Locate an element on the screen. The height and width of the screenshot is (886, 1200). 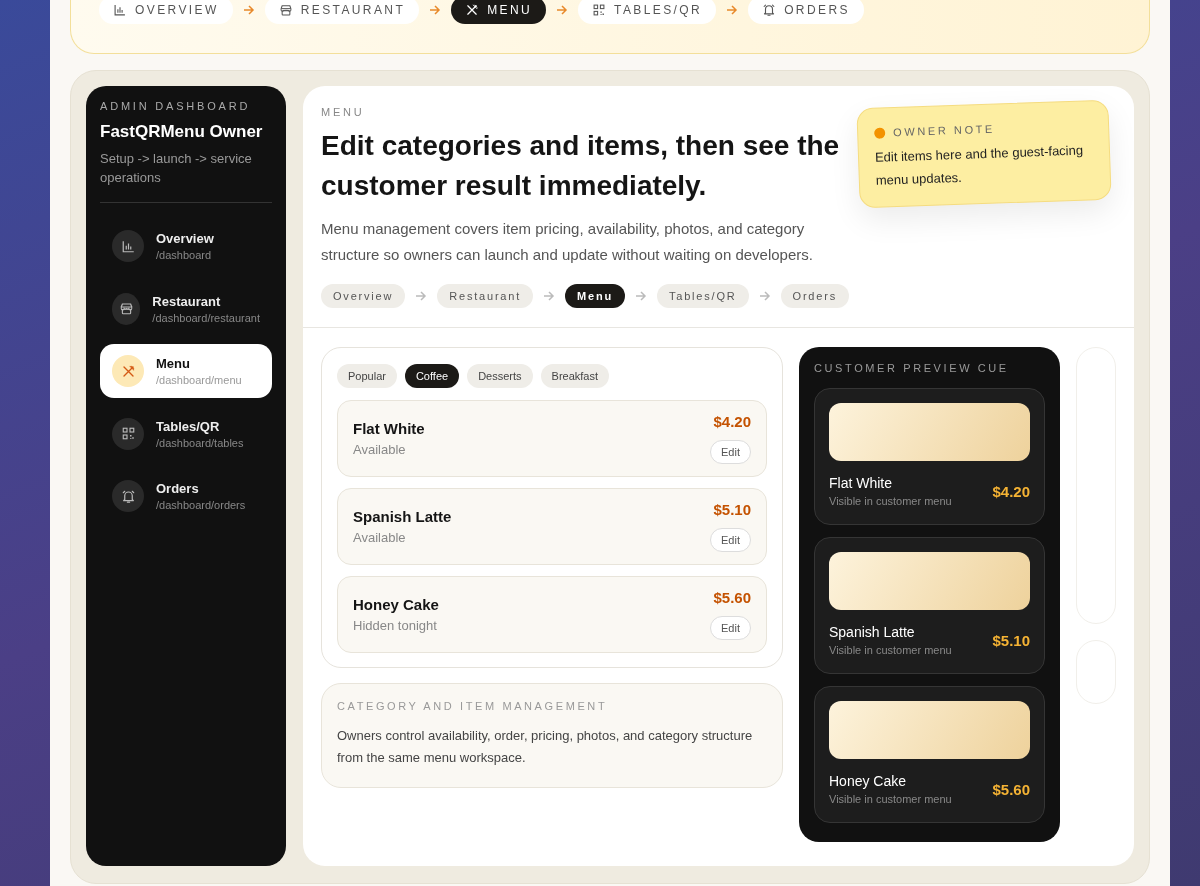
step-tab: MENU is located at coordinates (499, 12).